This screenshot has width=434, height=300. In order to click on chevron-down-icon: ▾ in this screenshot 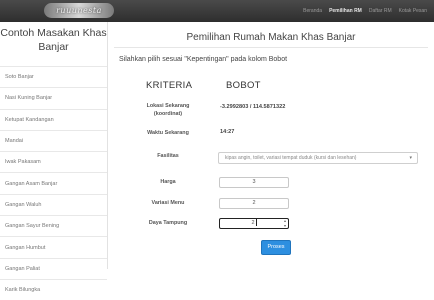, I will do `click(410, 158)`.